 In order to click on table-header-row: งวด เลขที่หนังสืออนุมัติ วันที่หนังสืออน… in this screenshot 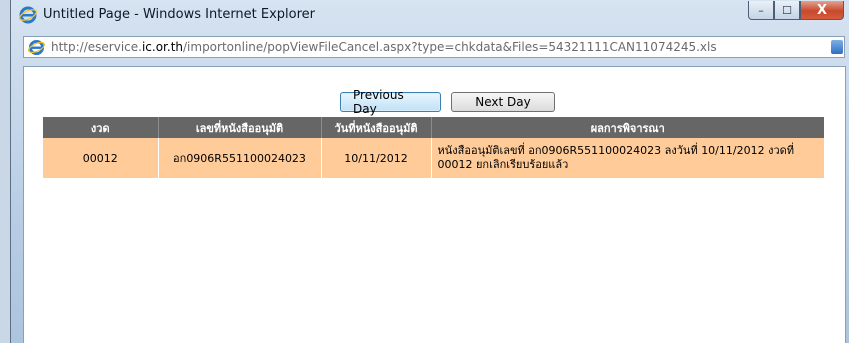, I will do `click(433, 127)`.